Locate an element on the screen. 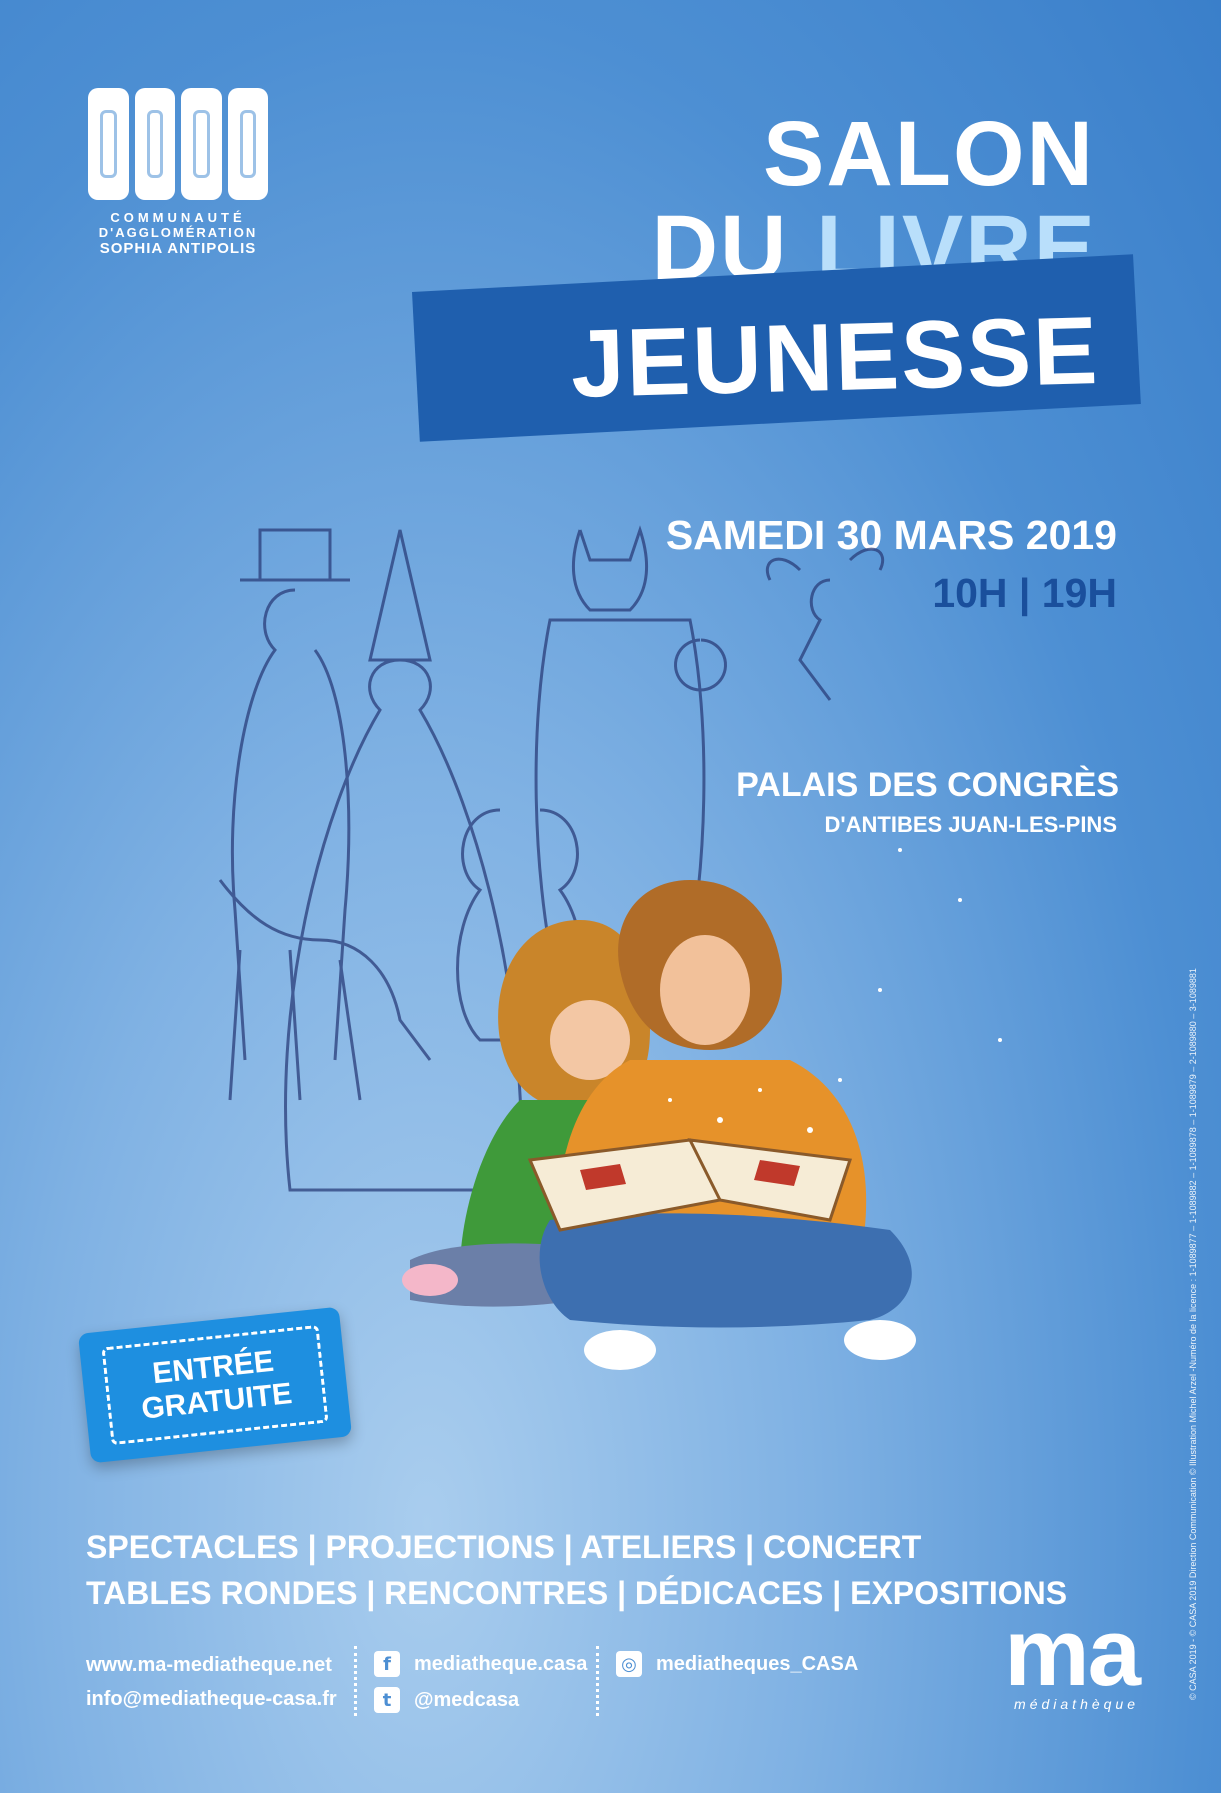 This screenshot has height=1793, width=1221. twitter-row: t @medcasa is located at coordinates (480, 1700).